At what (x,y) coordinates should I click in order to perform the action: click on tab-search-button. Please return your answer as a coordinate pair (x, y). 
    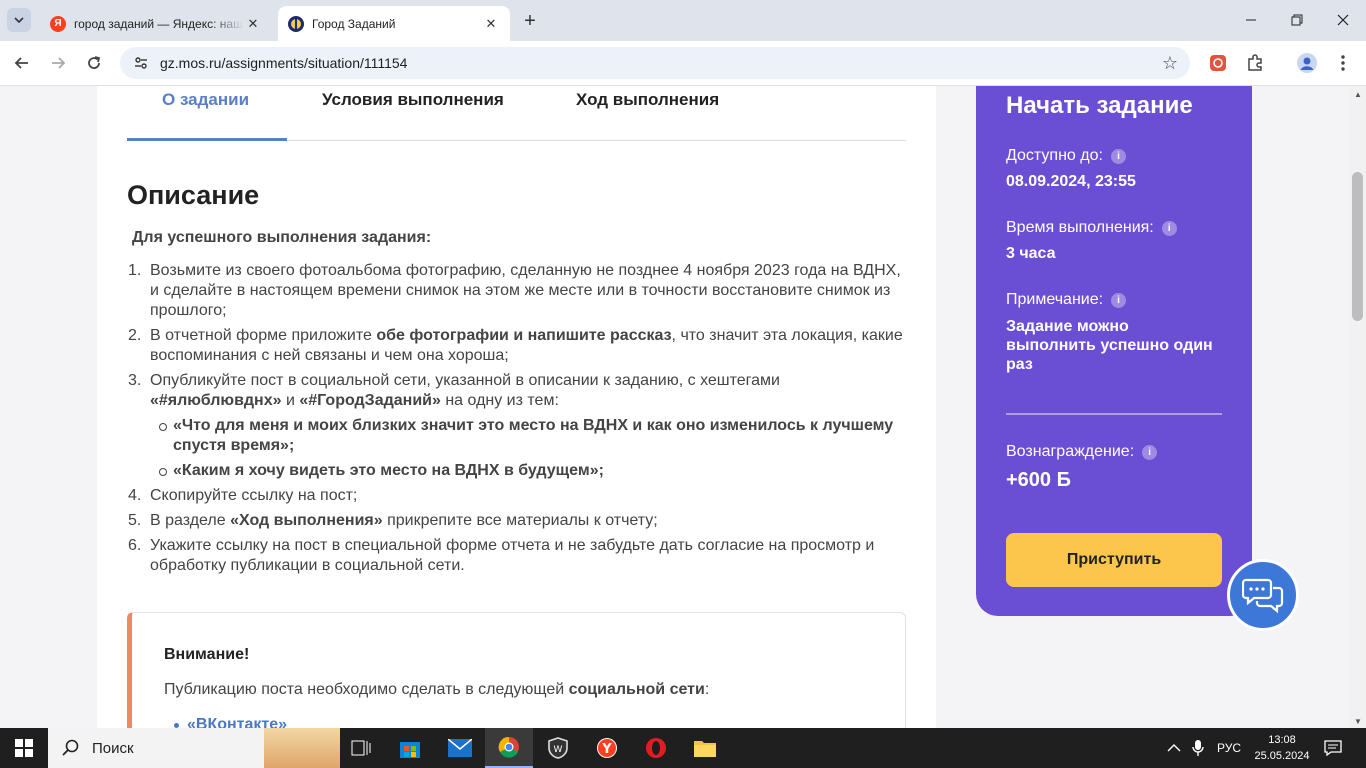
    Looking at the image, I should click on (19, 20).